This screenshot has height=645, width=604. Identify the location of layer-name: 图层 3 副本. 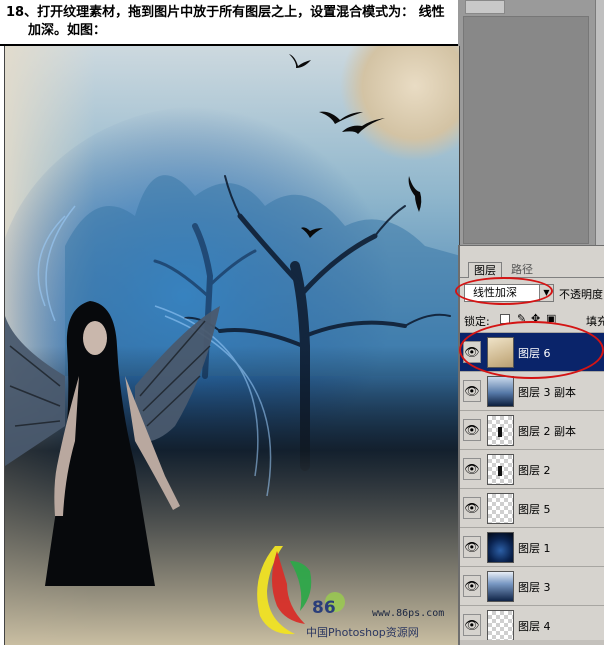
(547, 392).